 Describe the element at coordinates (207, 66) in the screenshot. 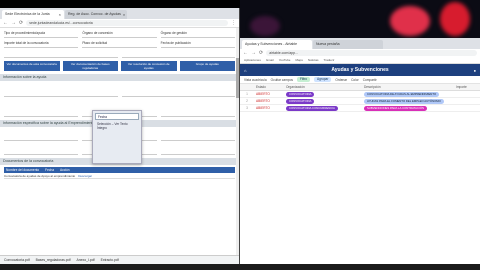

I see `group-button: Grupo de ayudas` at that location.